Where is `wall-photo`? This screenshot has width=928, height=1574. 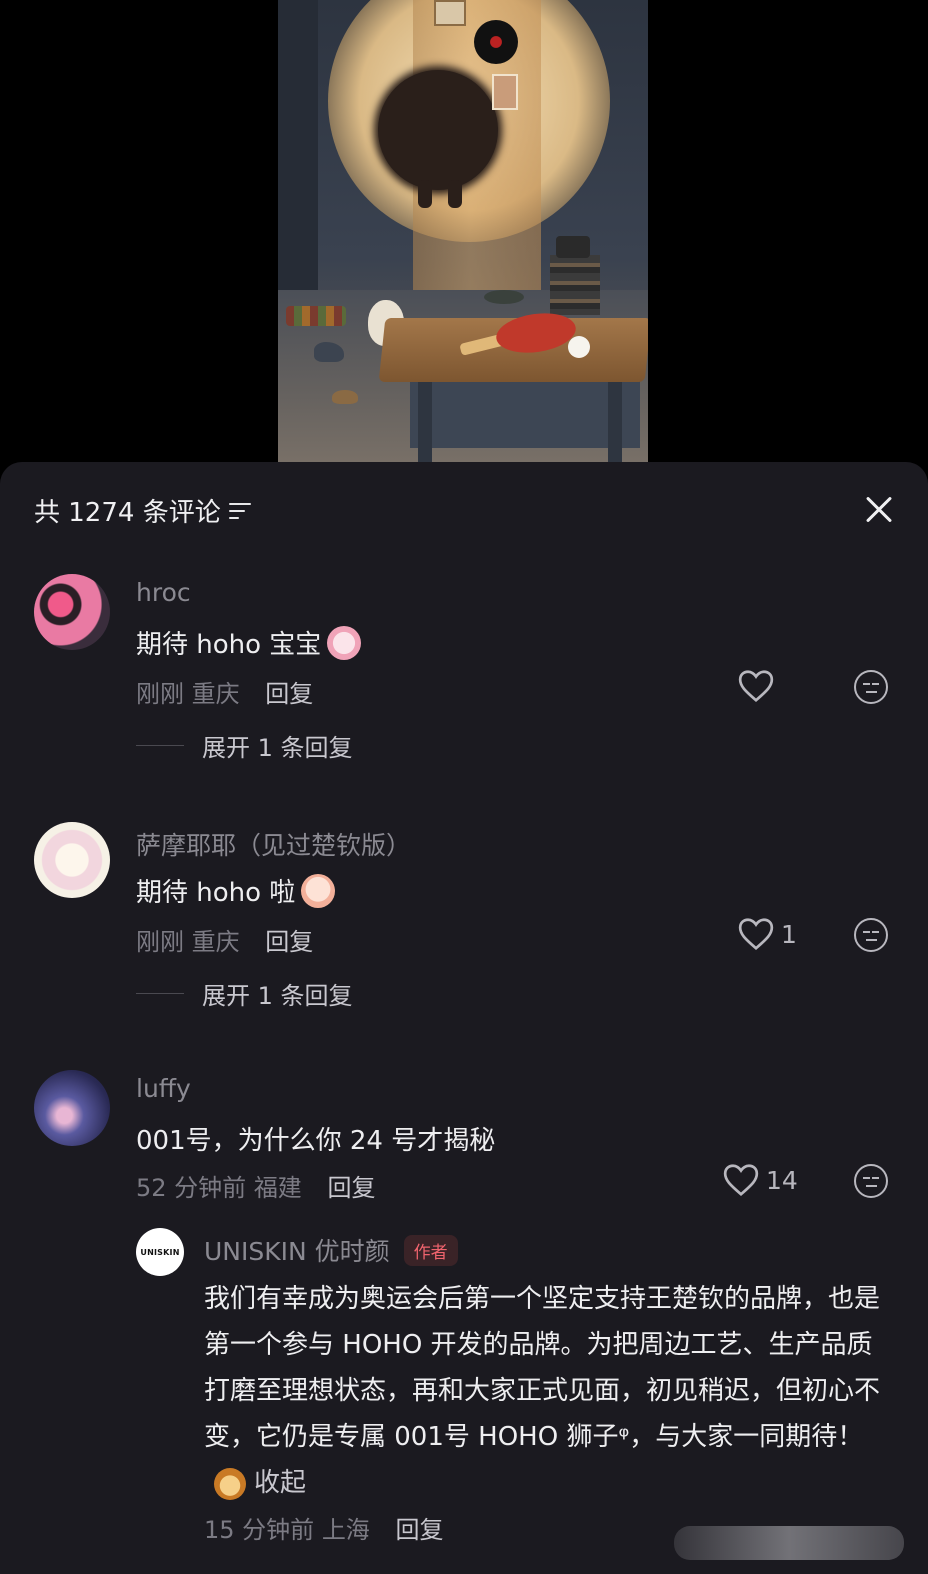
wall-photo is located at coordinates (505, 92).